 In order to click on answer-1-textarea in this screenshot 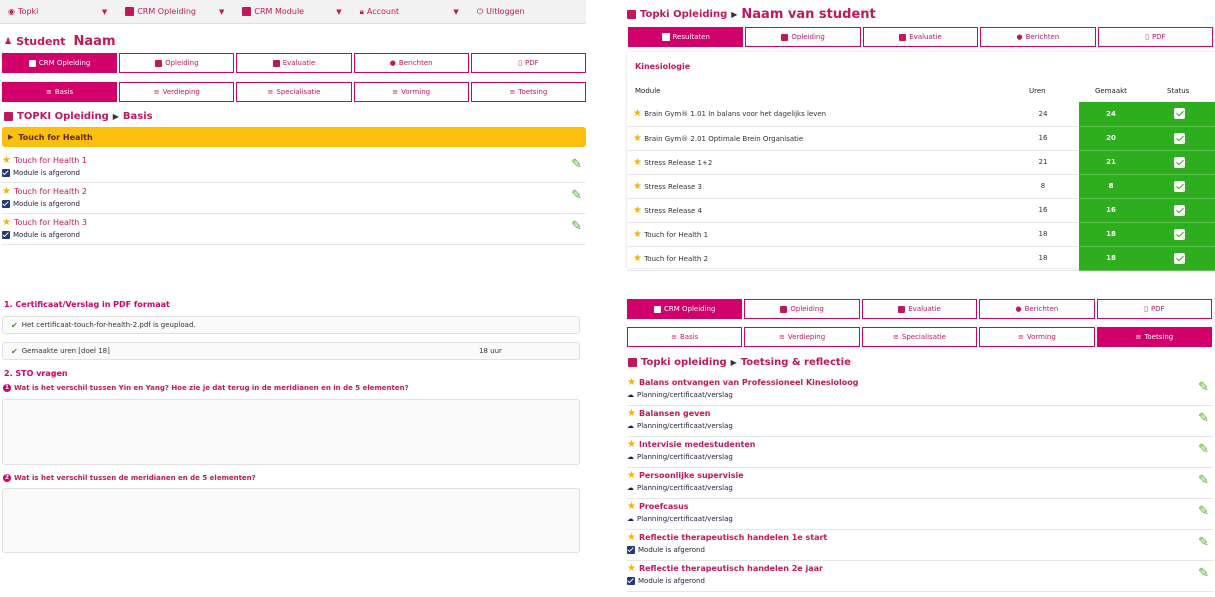, I will do `click(291, 432)`.